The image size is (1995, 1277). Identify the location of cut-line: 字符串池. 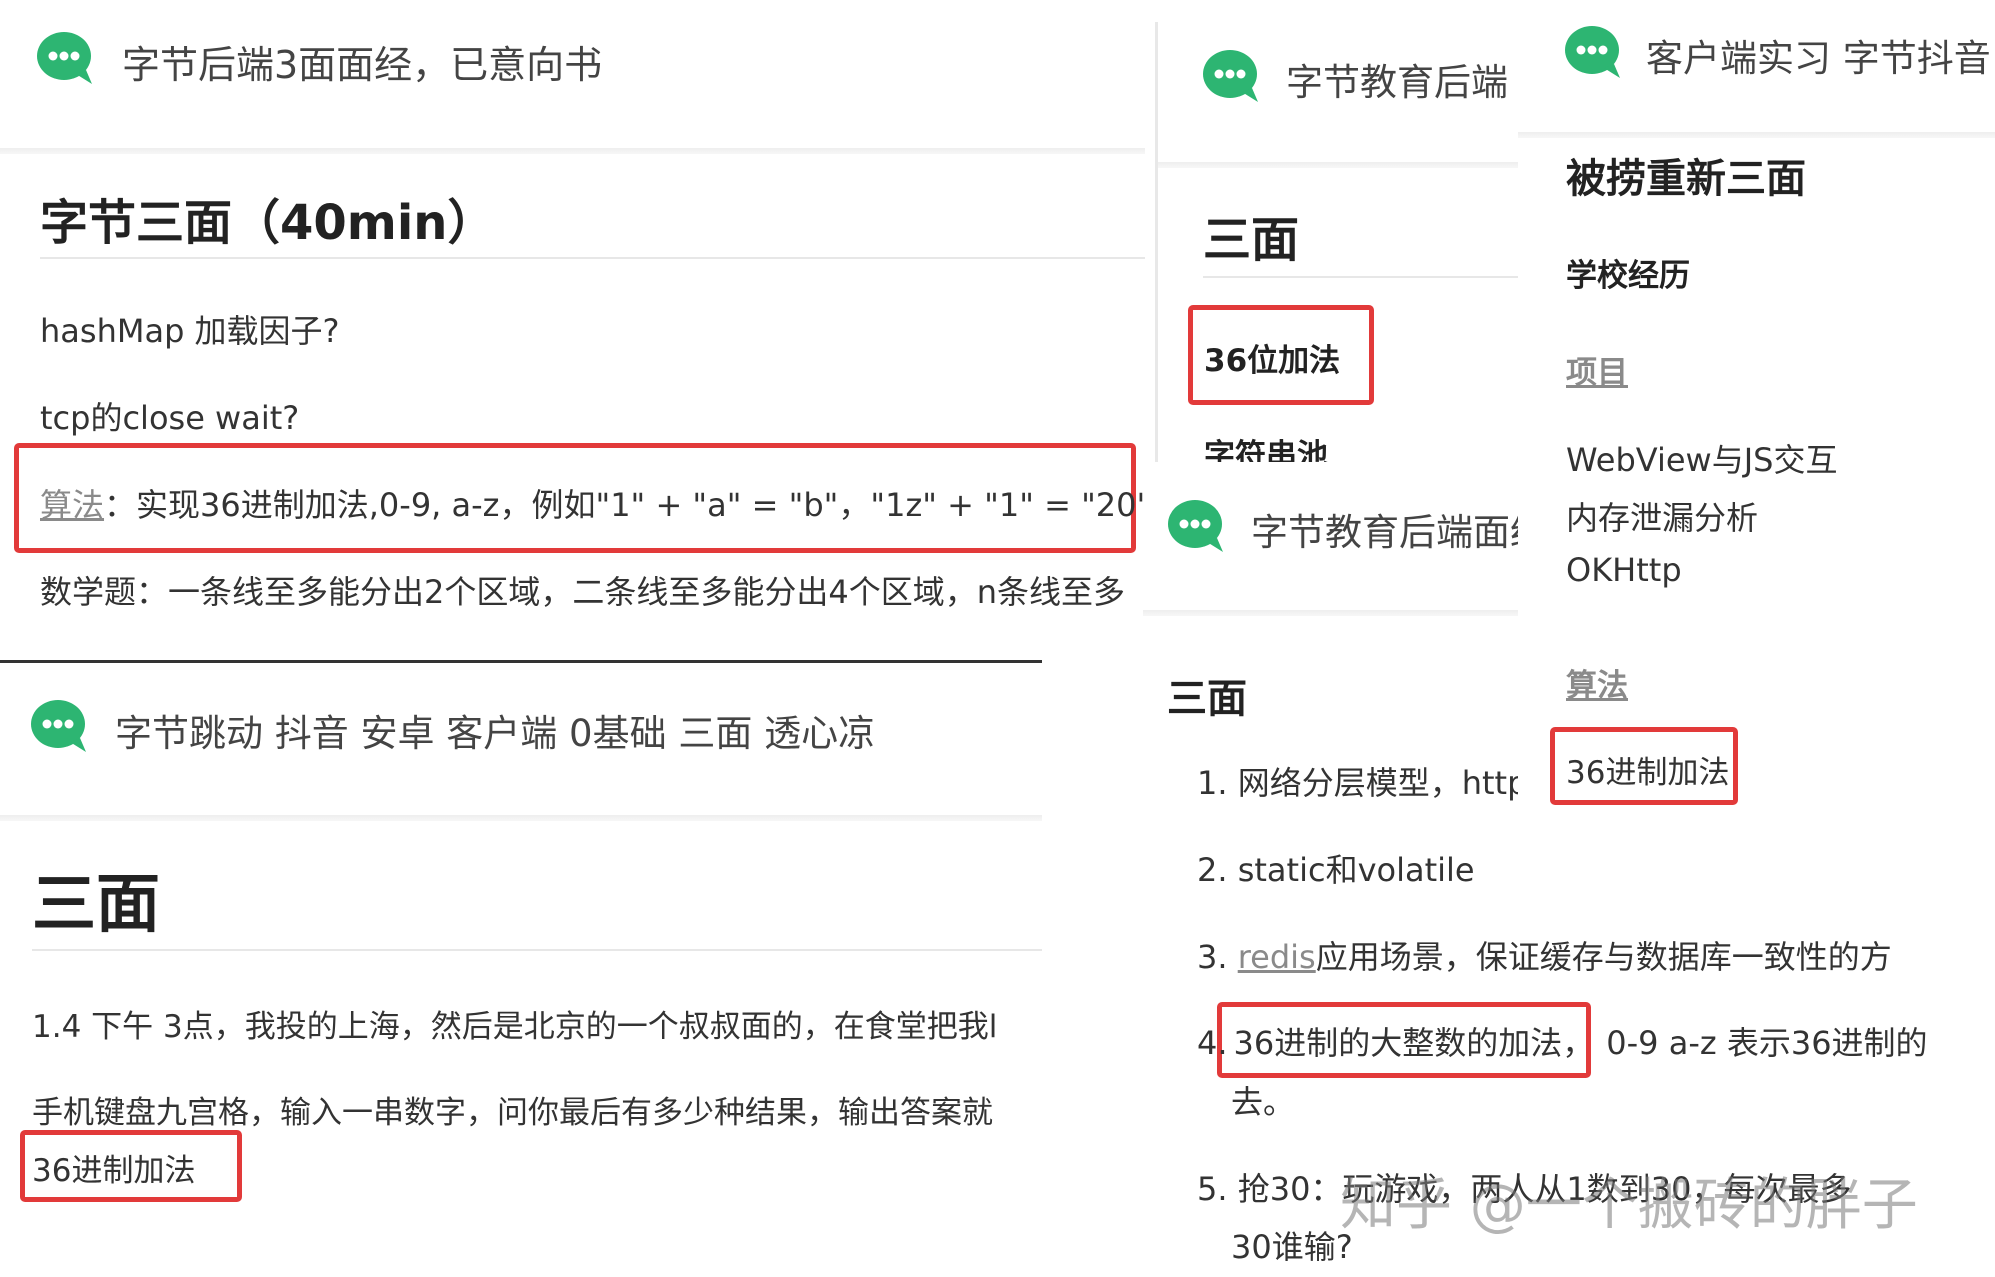
(1266, 450).